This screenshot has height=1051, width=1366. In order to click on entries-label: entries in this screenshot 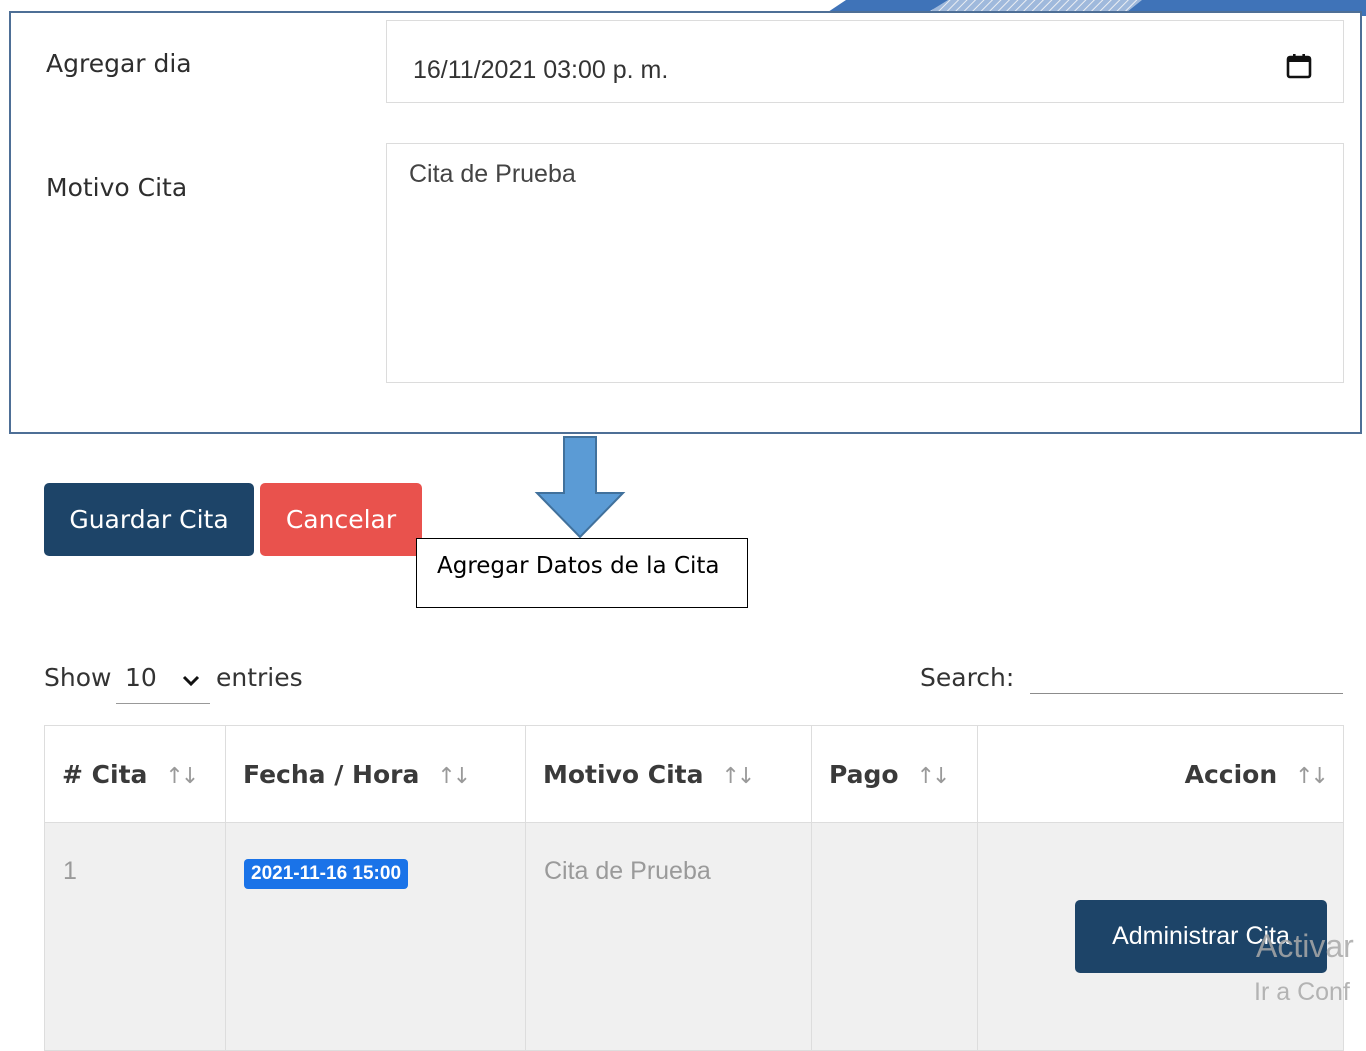, I will do `click(259, 677)`.